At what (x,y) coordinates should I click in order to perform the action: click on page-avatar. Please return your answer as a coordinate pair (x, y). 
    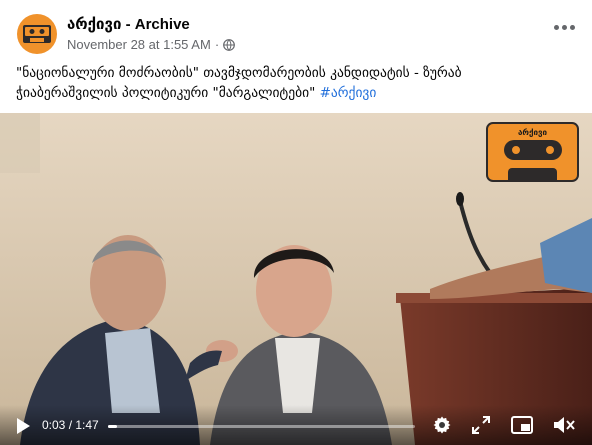
    Looking at the image, I should click on (37, 34).